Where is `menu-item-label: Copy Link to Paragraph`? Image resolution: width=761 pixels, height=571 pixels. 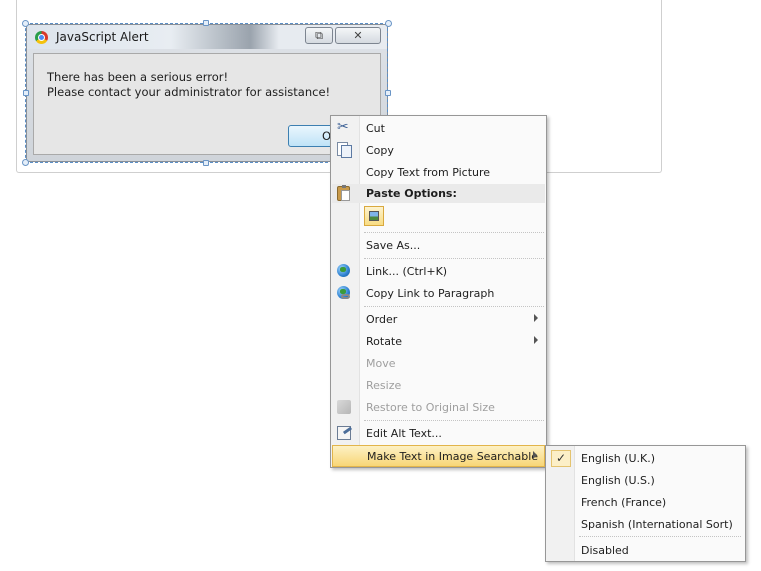
menu-item-label: Copy Link to Paragraph is located at coordinates (430, 293).